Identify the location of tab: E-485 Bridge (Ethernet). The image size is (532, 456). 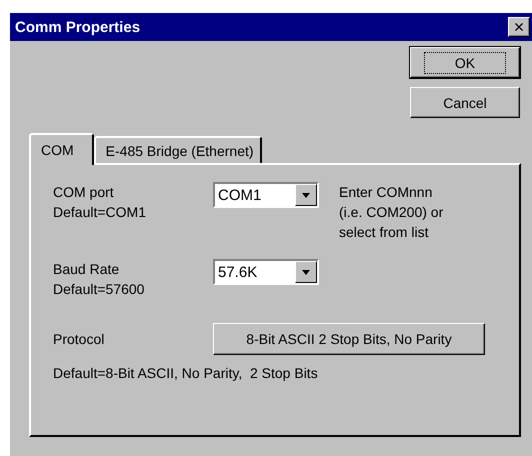
(178, 149).